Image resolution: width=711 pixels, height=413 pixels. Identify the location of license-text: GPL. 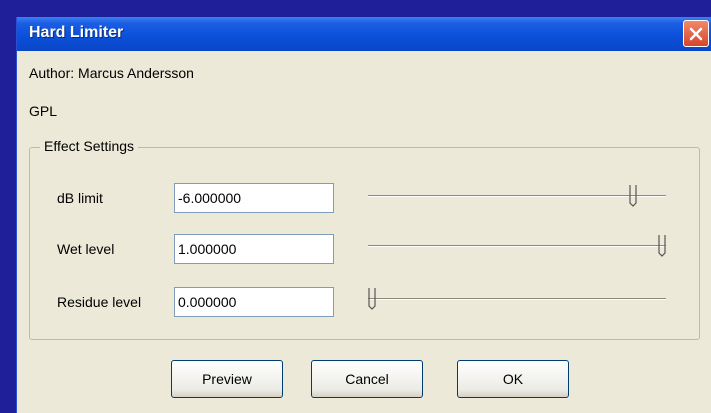
(43, 111).